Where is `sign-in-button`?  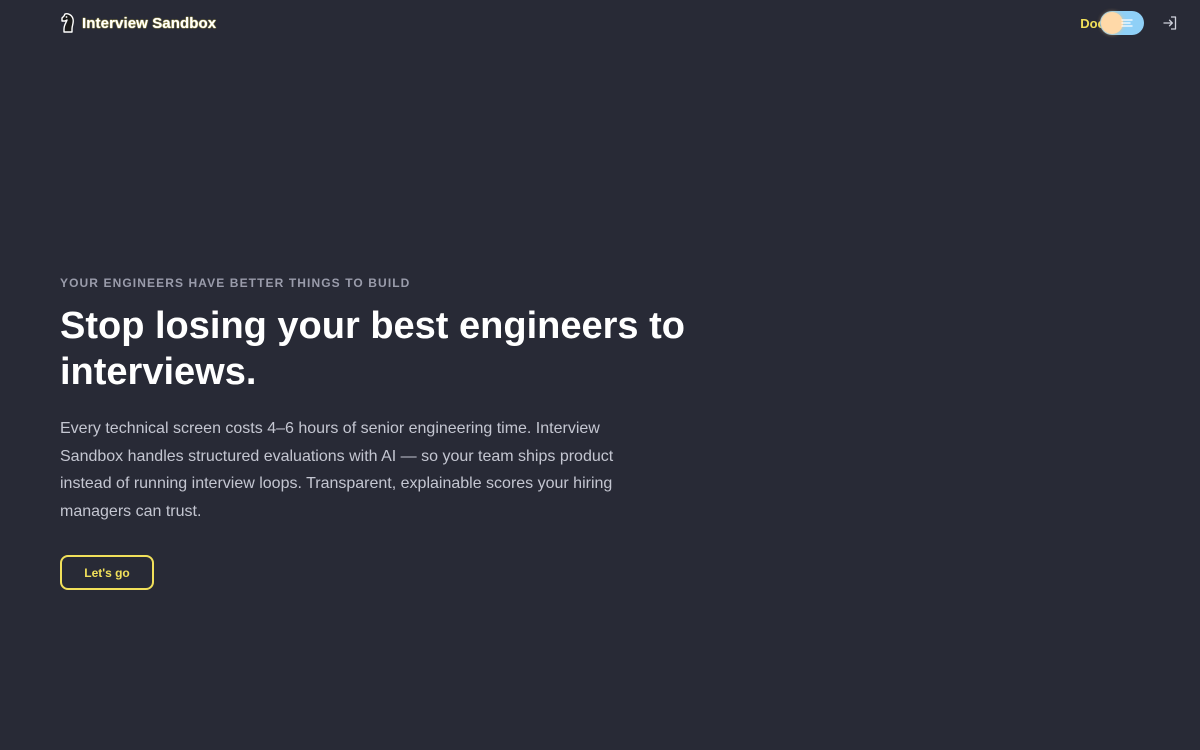
sign-in-button is located at coordinates (1170, 23).